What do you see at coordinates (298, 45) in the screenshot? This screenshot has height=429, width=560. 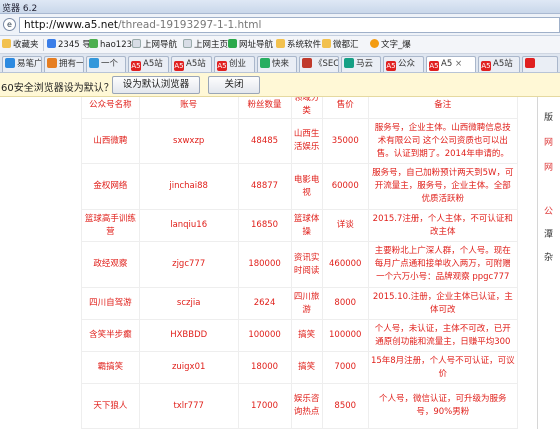 I see `favorite-software: 系统软件` at bounding box center [298, 45].